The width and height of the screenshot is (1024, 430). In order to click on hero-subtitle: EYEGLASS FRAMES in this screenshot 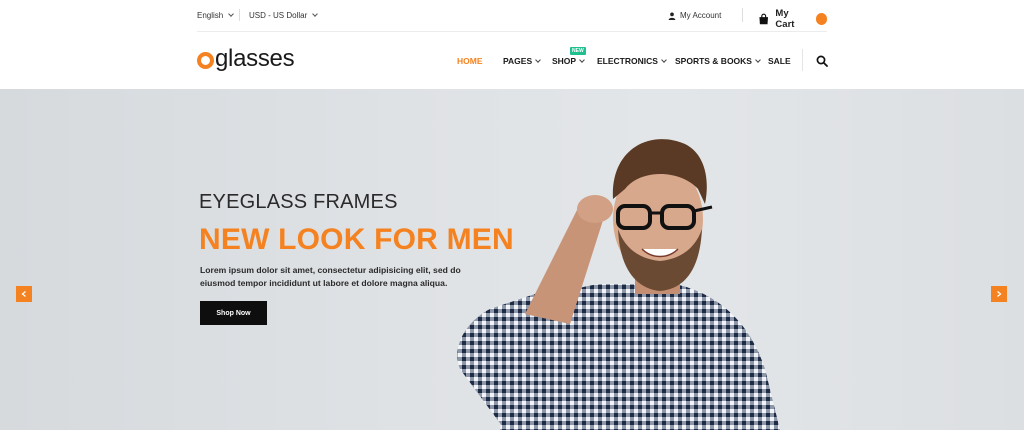, I will do `click(298, 202)`.